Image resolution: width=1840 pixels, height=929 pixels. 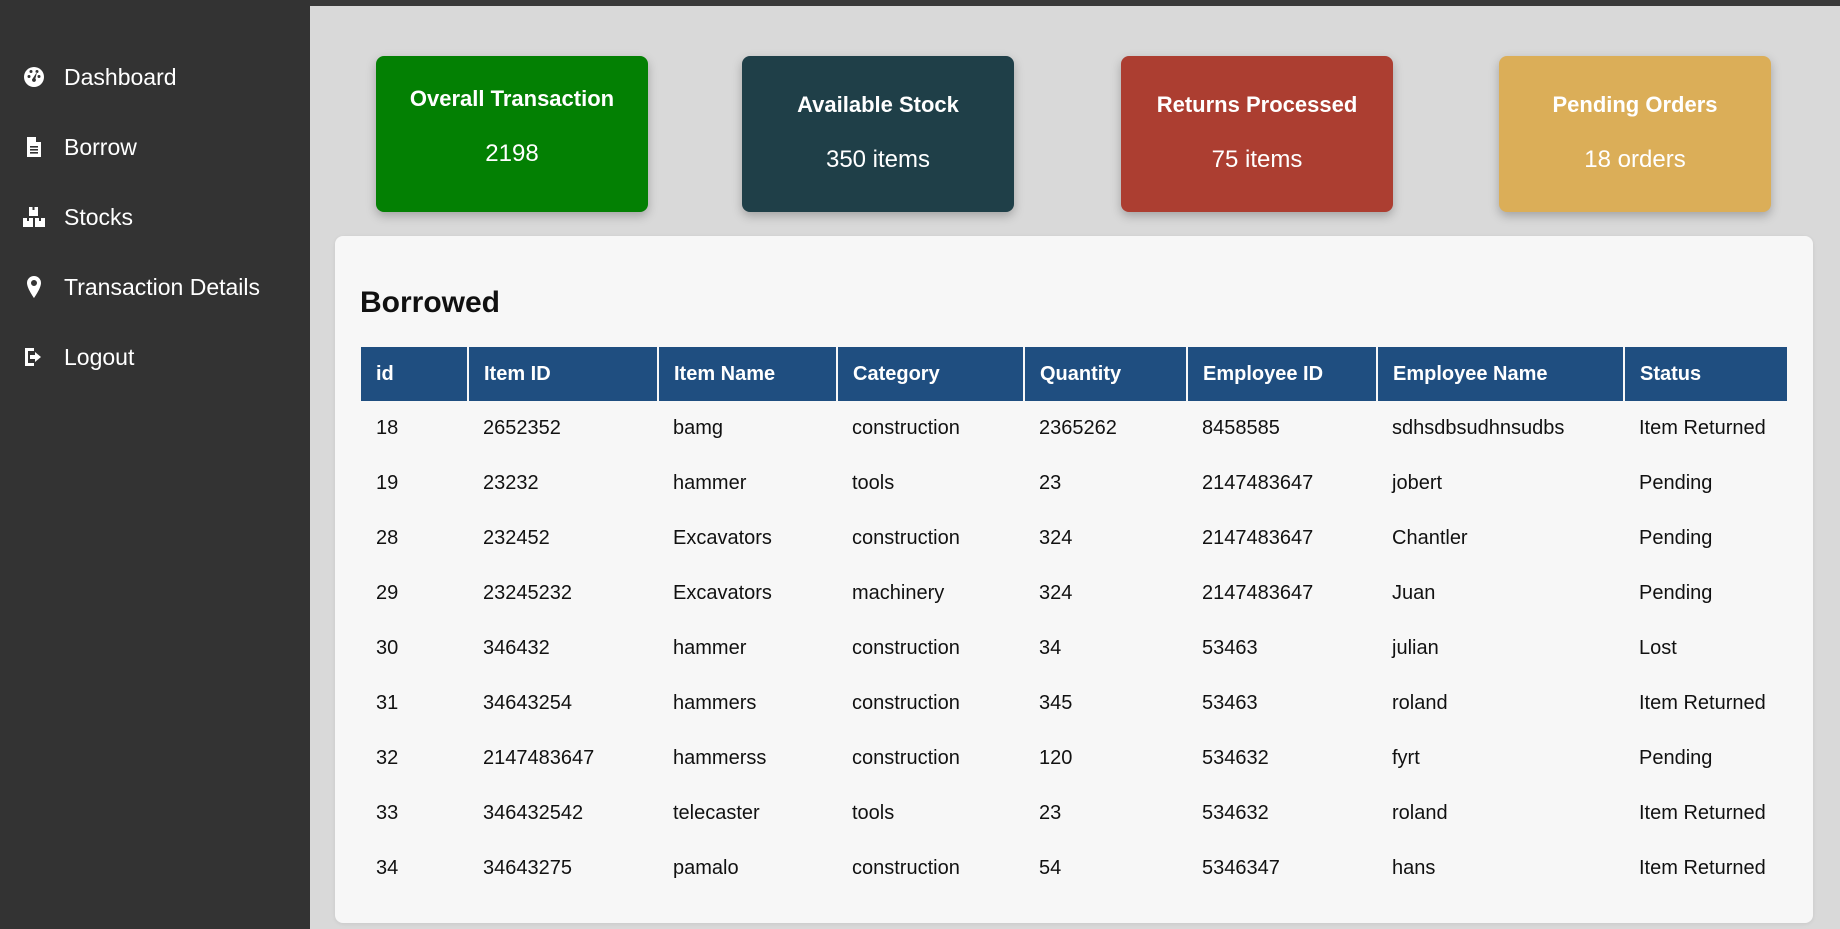 What do you see at coordinates (1257, 134) in the screenshot?
I see `returns-processed-card: Returns Processed 75 items` at bounding box center [1257, 134].